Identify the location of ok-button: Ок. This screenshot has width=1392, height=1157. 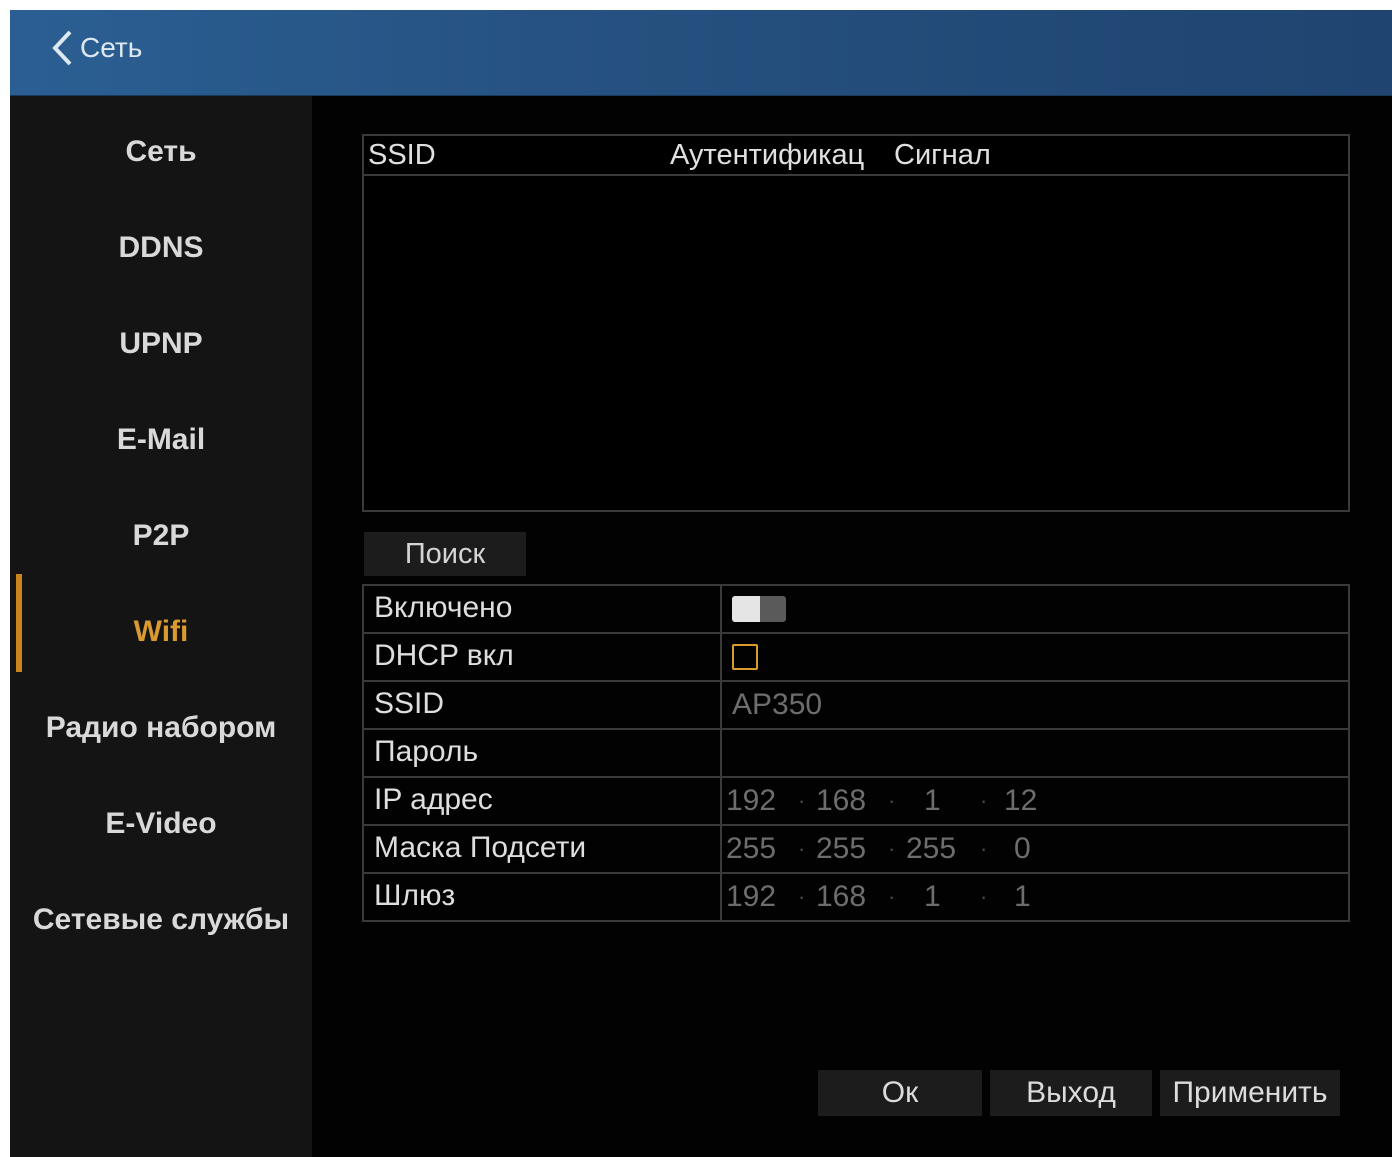
(900, 1093).